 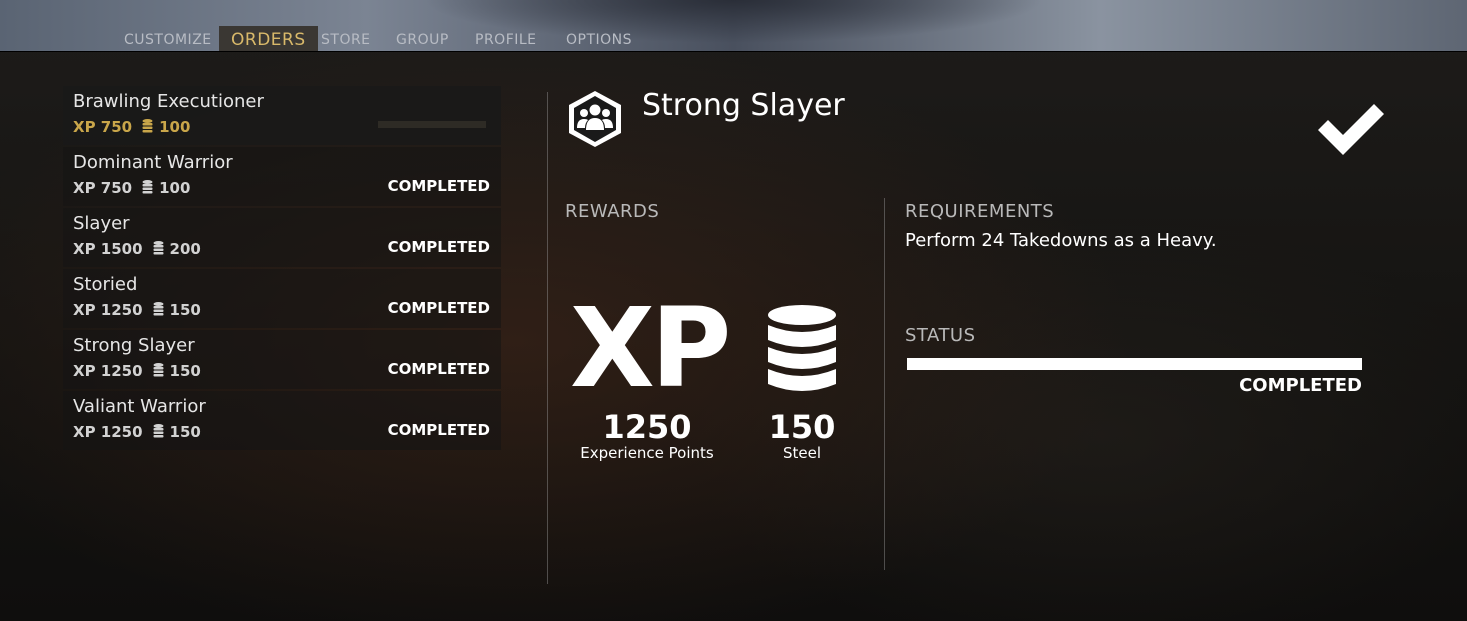 I want to click on status-progress-bar, so click(x=1134, y=364).